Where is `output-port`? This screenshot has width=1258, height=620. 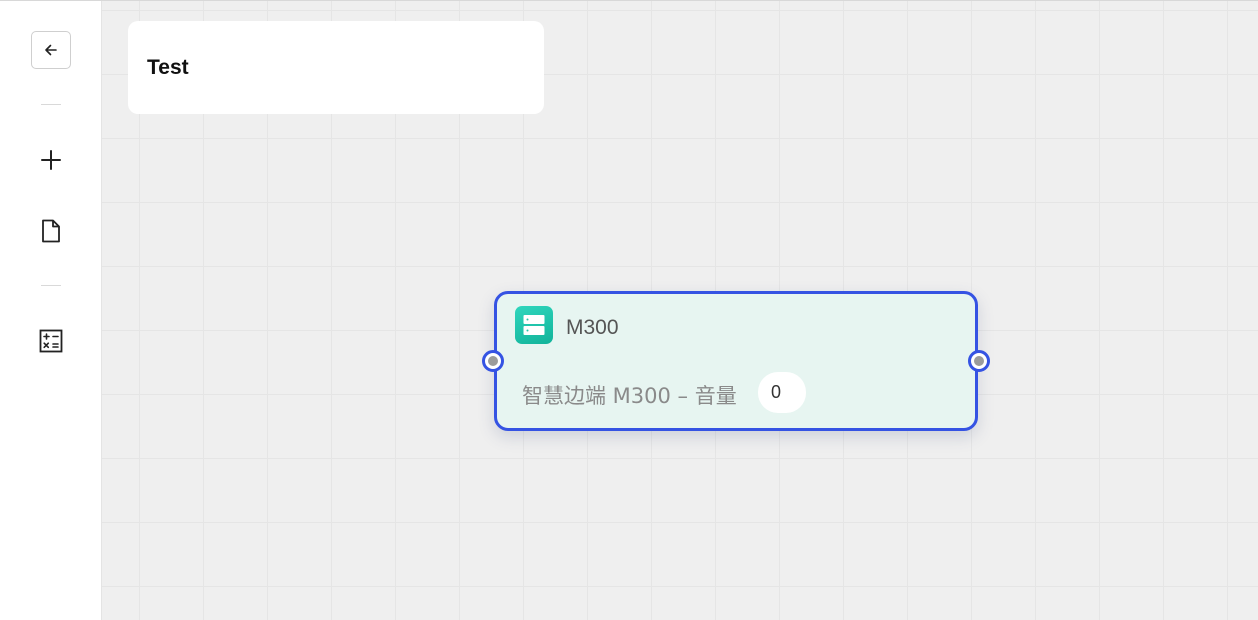
output-port is located at coordinates (979, 361).